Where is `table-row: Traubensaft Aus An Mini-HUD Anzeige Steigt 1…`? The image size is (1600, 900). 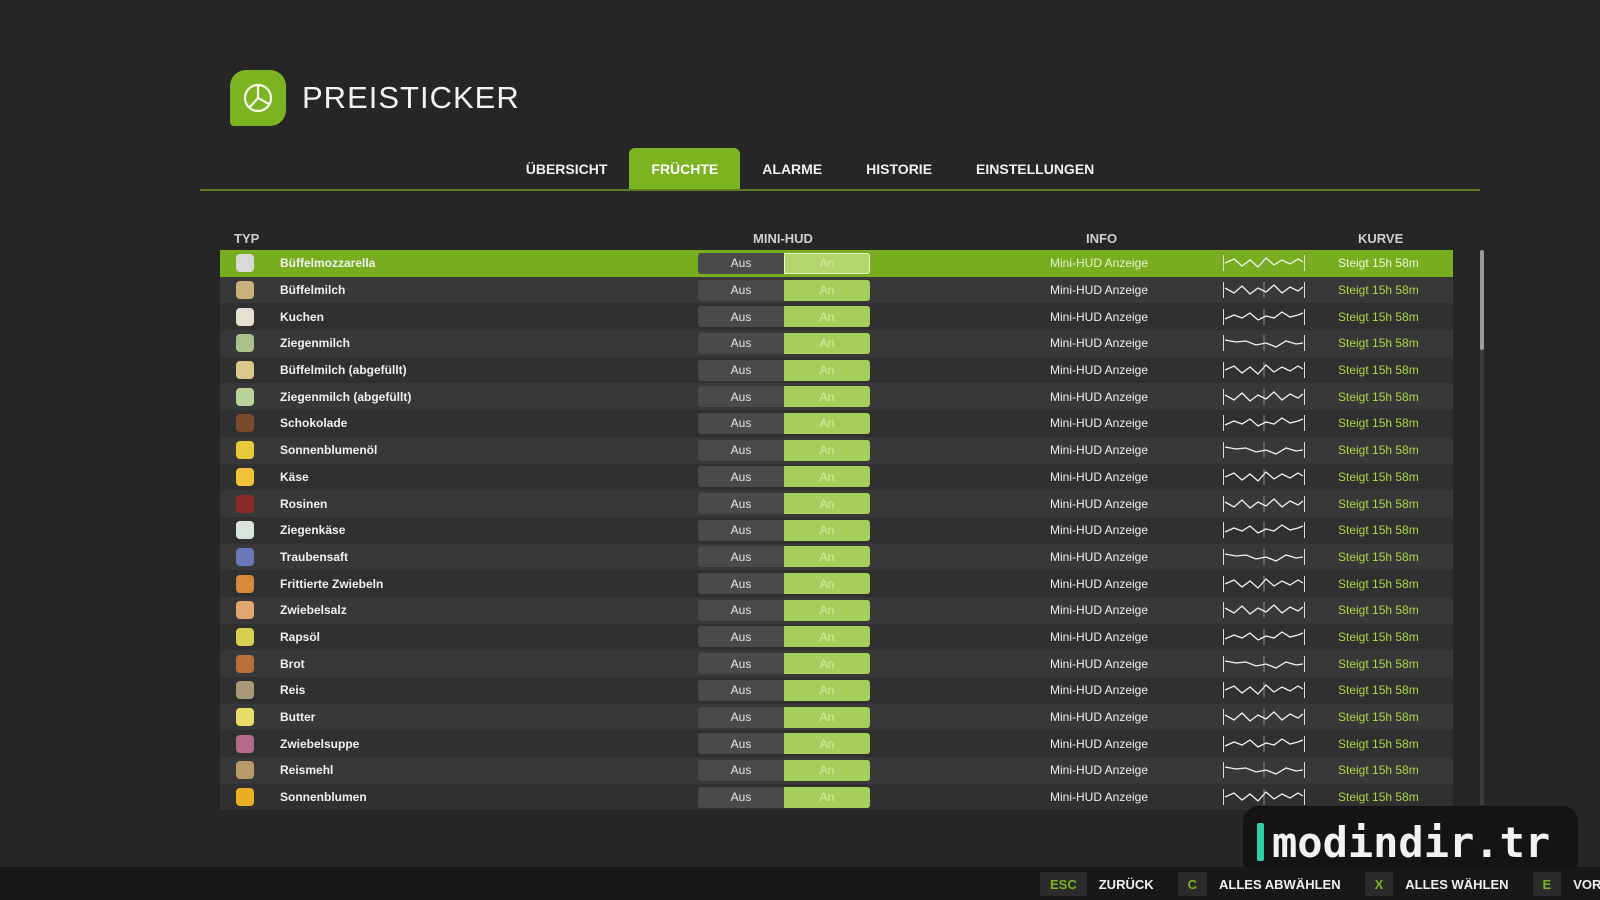 table-row: Traubensaft Aus An Mini-HUD Anzeige Steigt 1… is located at coordinates (836, 557).